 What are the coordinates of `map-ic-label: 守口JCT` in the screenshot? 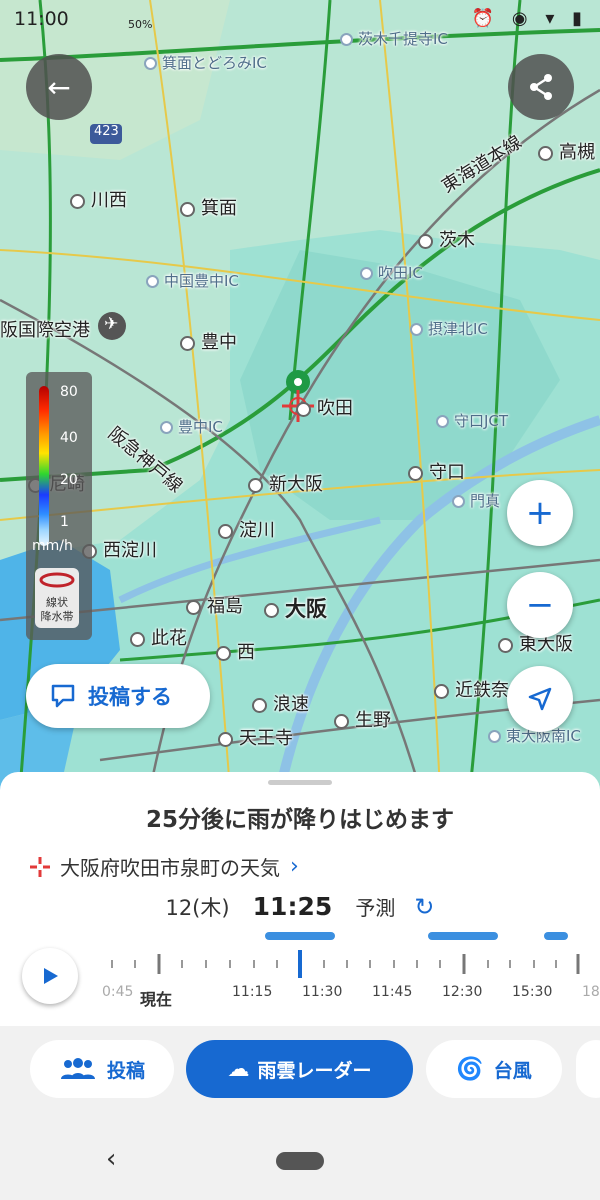 It's located at (472, 420).